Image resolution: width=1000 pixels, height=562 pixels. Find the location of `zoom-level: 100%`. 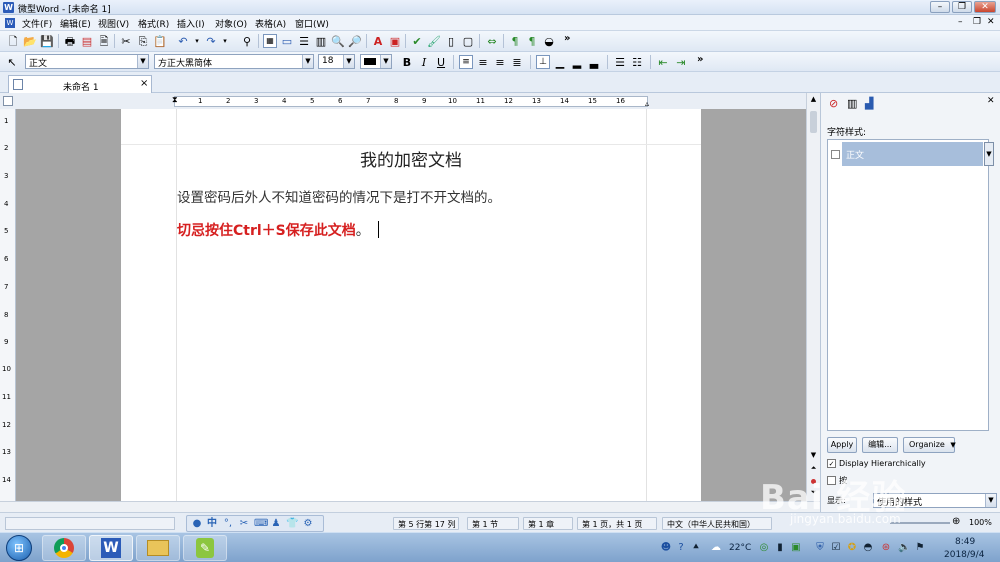

zoom-level: 100% is located at coordinates (980, 522).